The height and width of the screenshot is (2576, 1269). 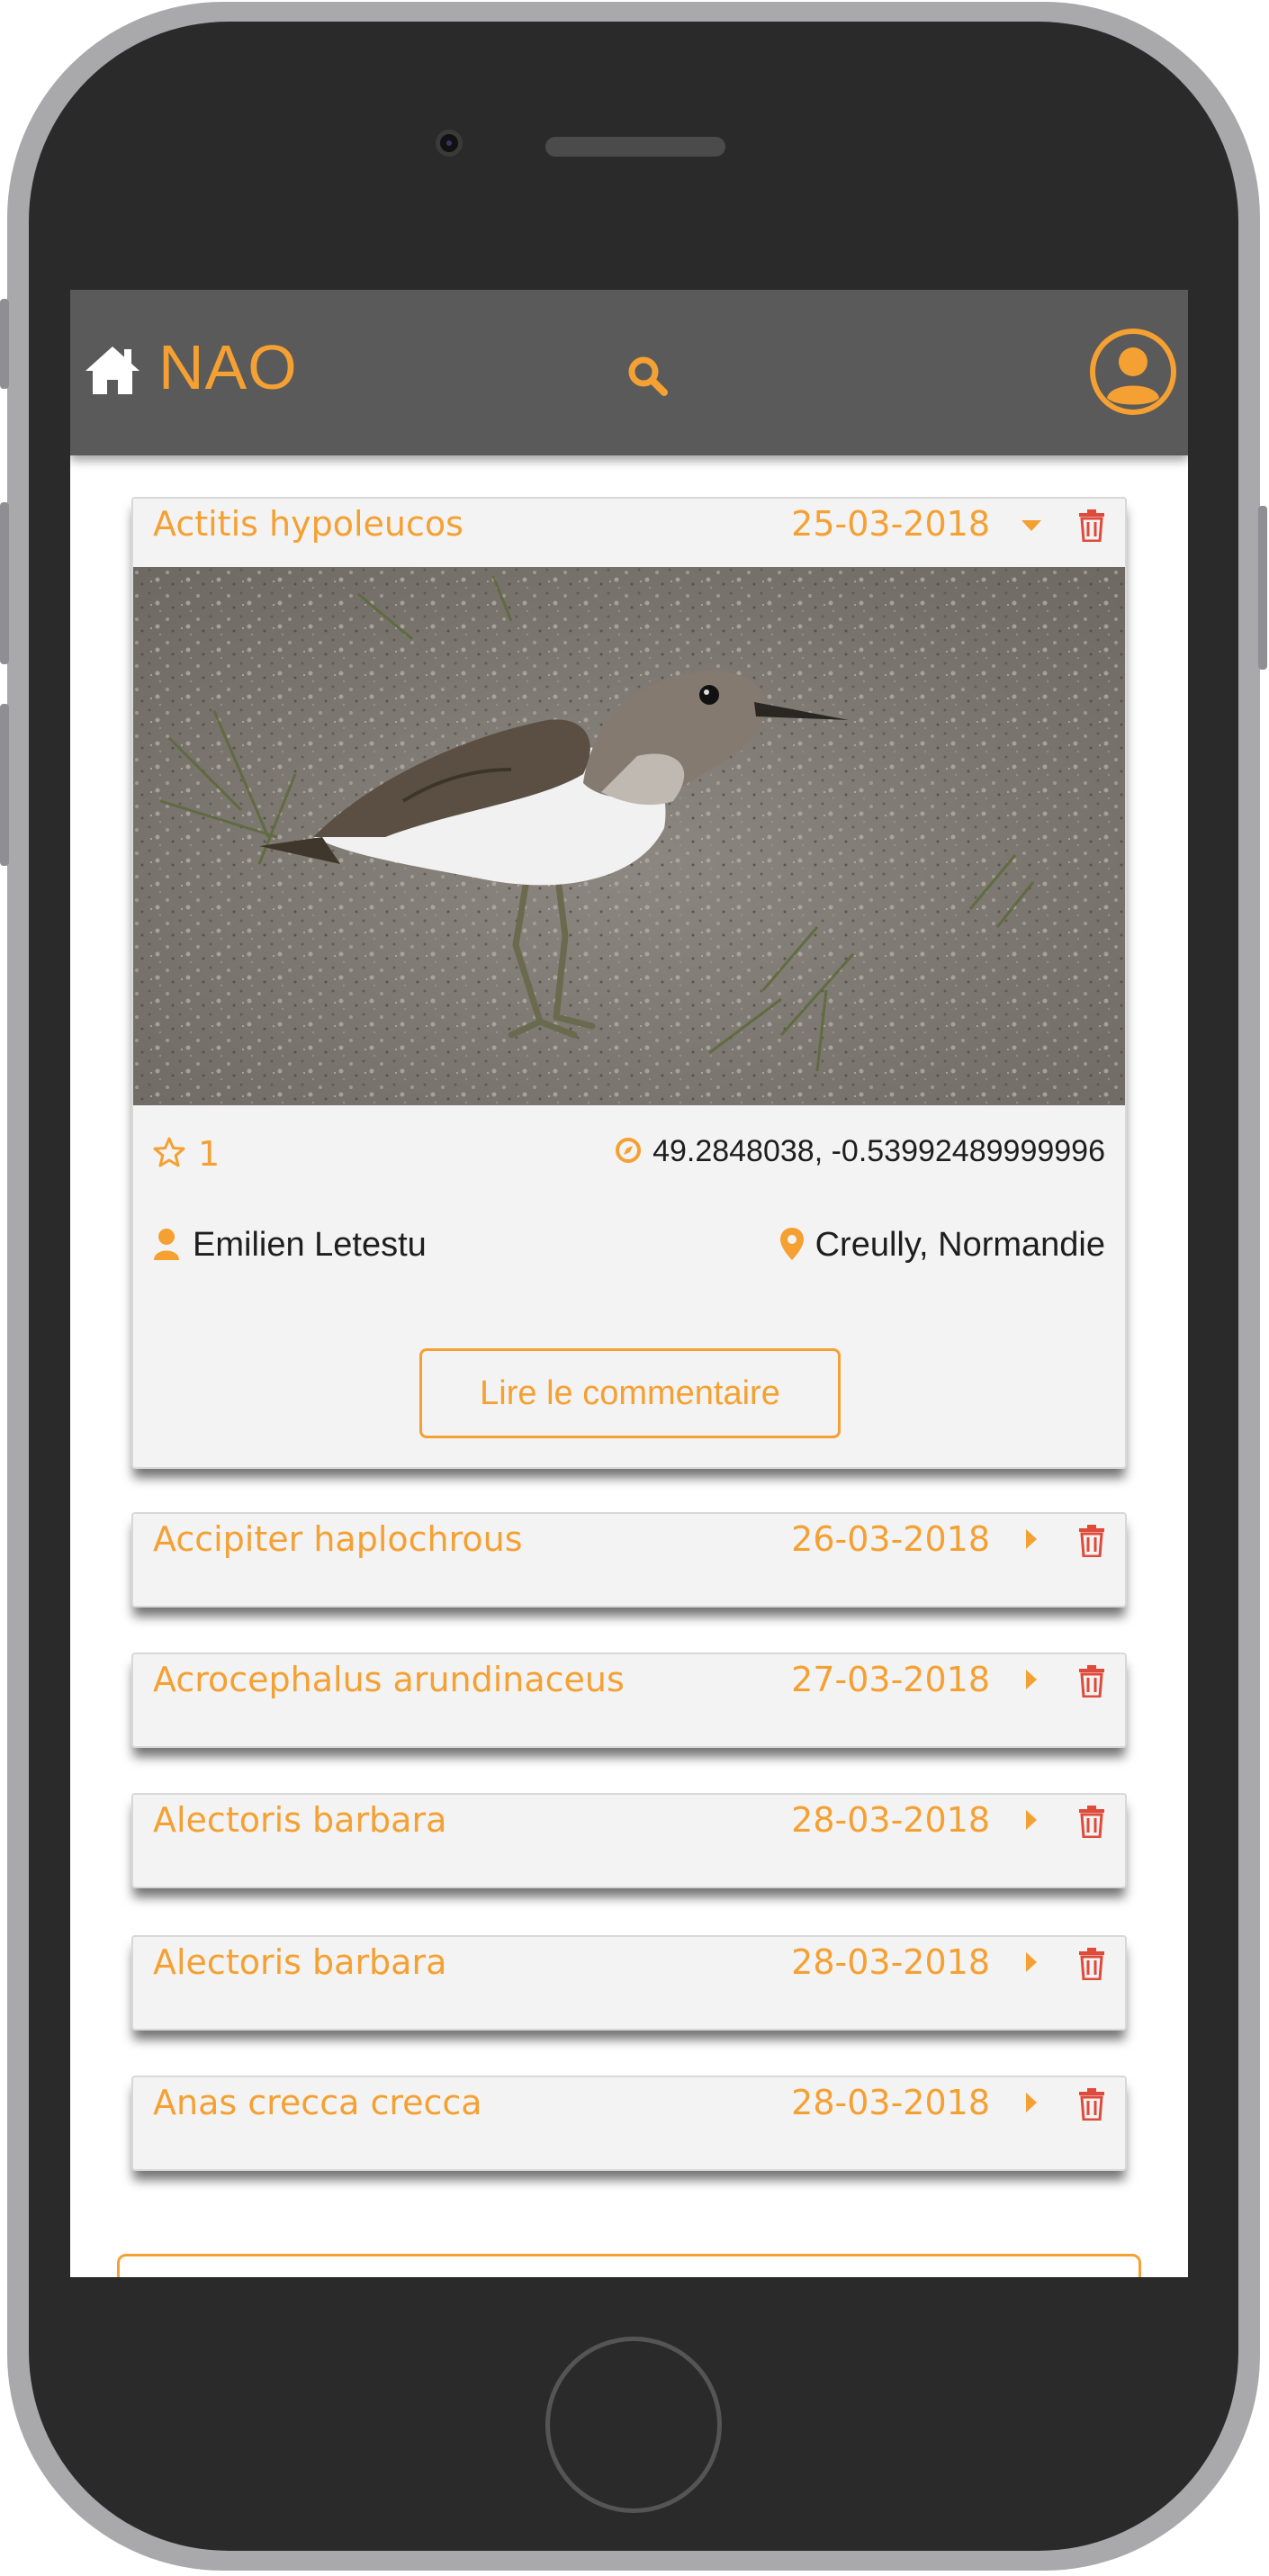 What do you see at coordinates (166, 1246) in the screenshot?
I see `user-icon` at bounding box center [166, 1246].